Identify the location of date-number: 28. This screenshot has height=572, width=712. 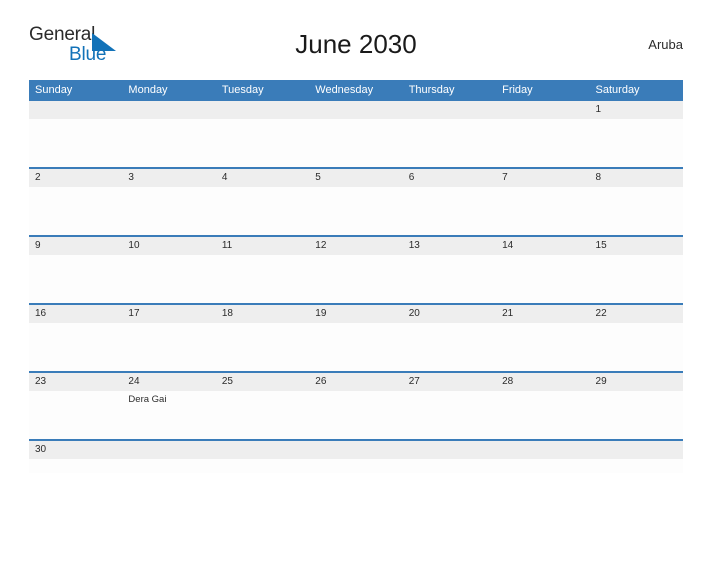
(542, 382).